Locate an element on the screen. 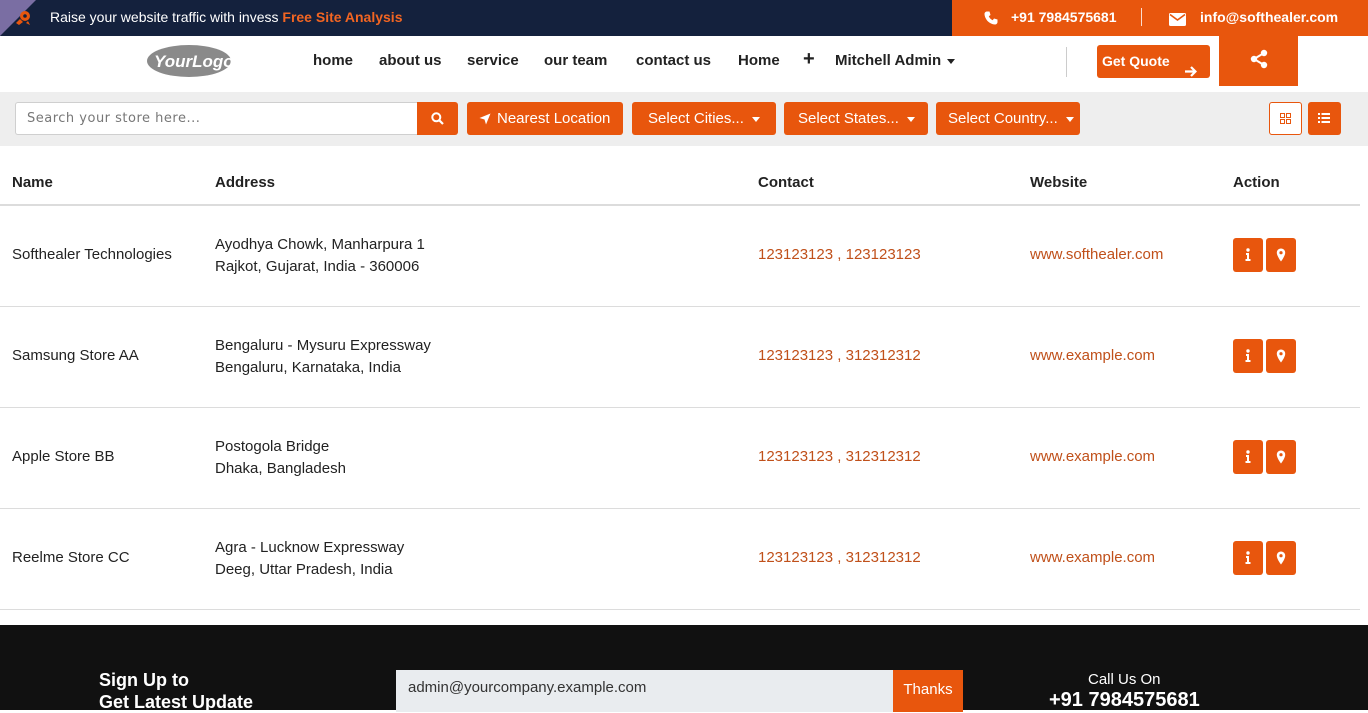 The image size is (1368, 713). search-icon is located at coordinates (437, 118).